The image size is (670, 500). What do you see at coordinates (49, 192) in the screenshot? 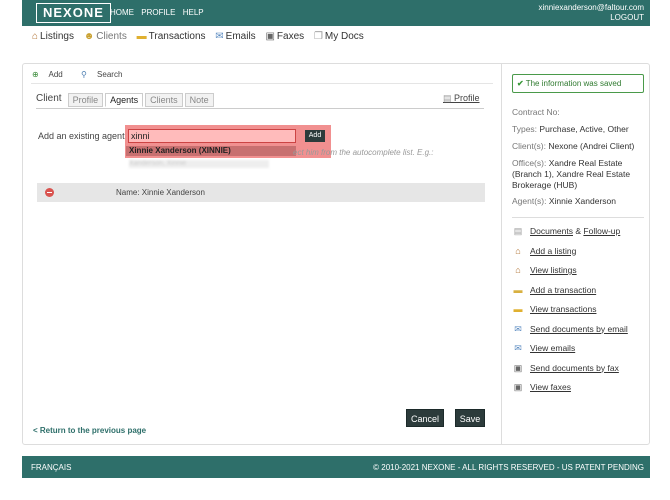
I see `remove-icon` at bounding box center [49, 192].